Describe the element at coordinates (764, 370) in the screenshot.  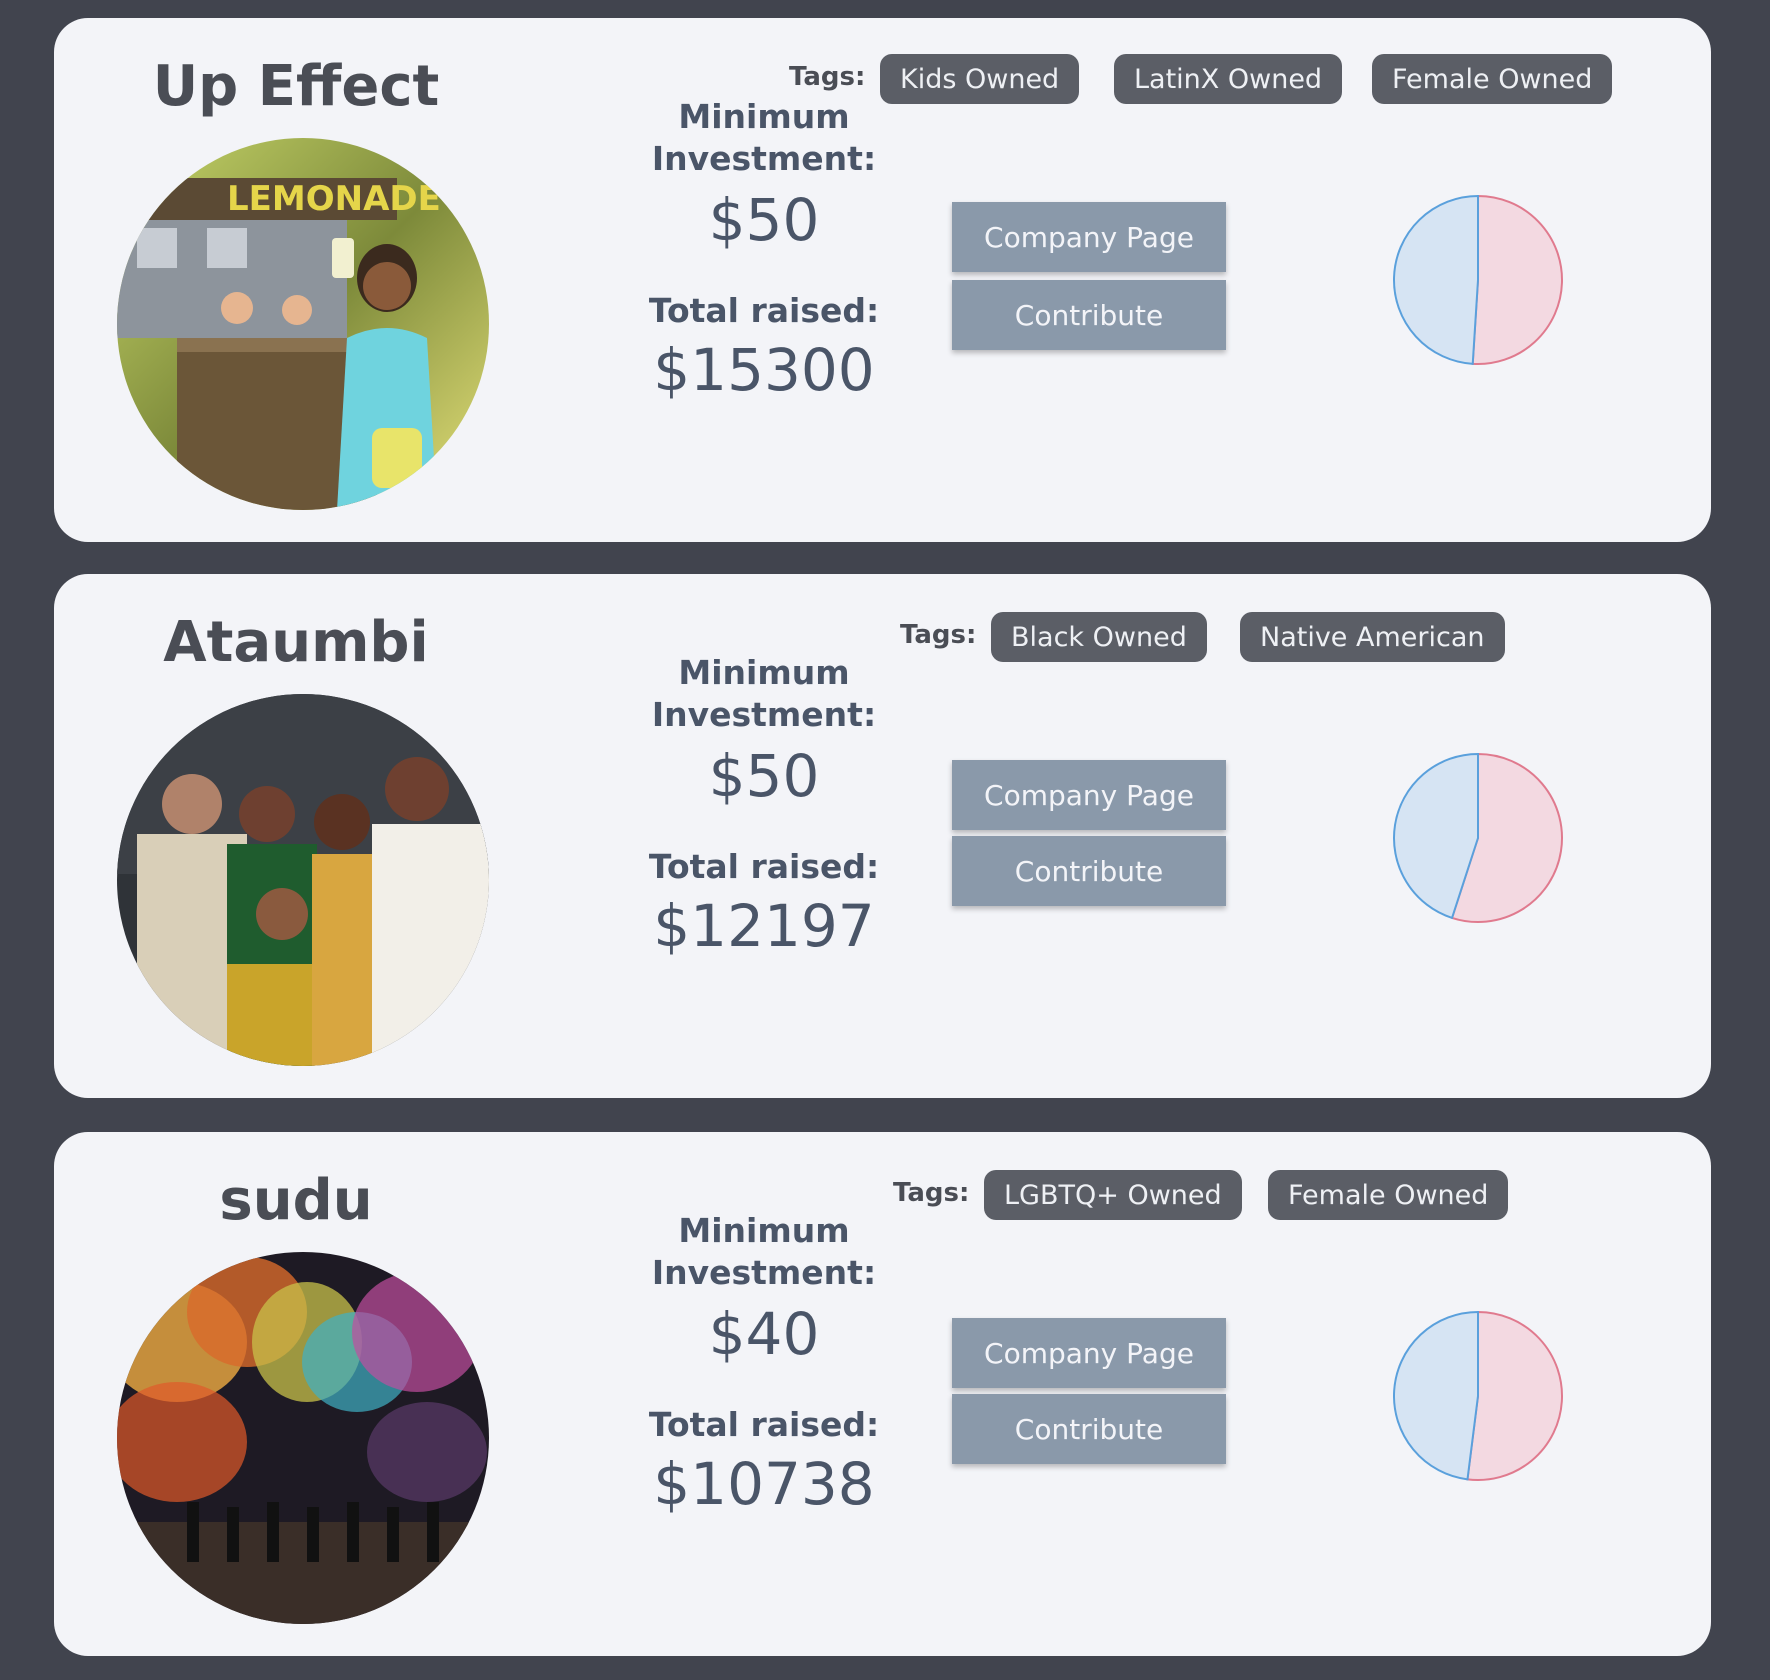
I see `total-raised-value: $15300` at that location.